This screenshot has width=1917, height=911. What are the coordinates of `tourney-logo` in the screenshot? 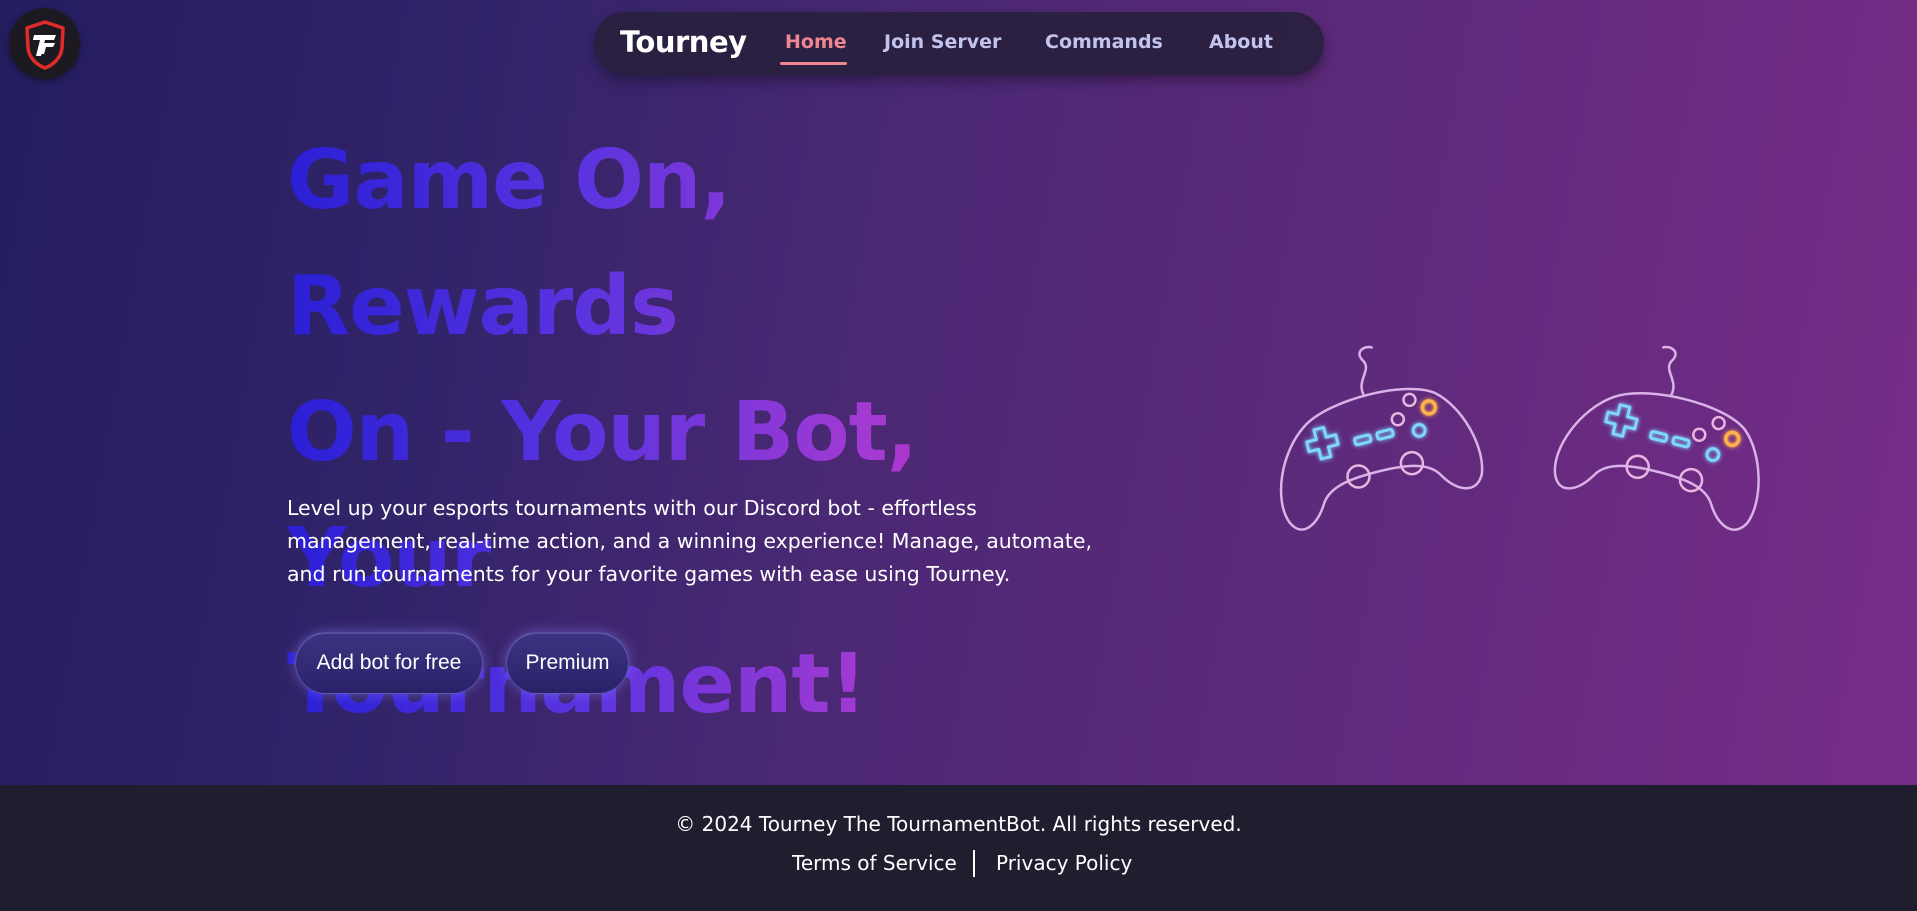 It's located at (44, 43).